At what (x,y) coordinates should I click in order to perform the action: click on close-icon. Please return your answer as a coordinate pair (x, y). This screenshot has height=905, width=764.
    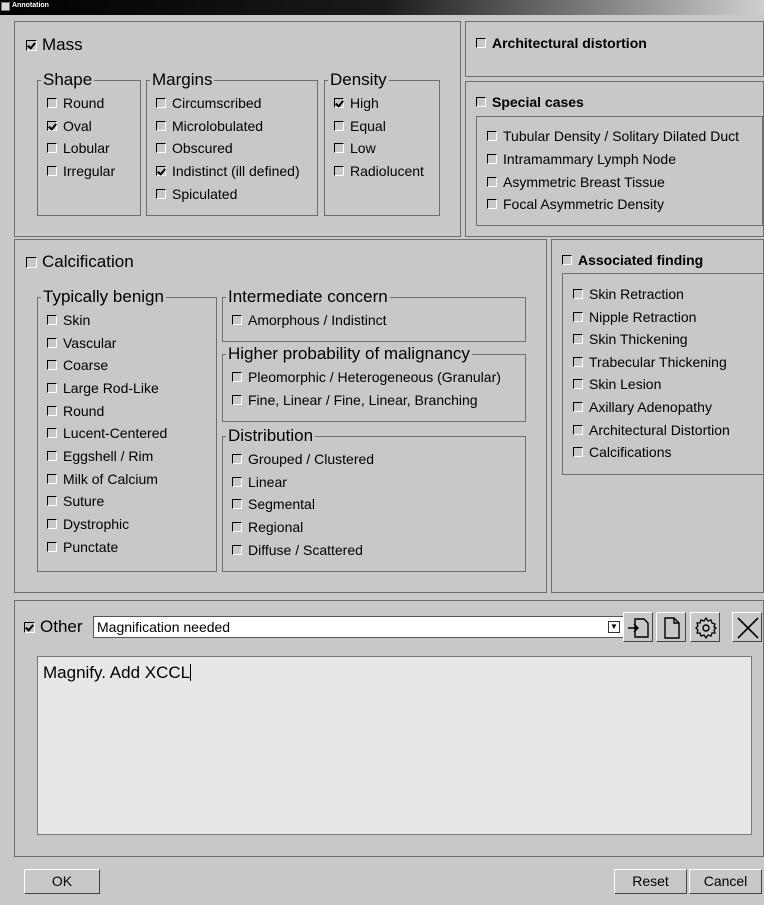
    Looking at the image, I should click on (748, 628).